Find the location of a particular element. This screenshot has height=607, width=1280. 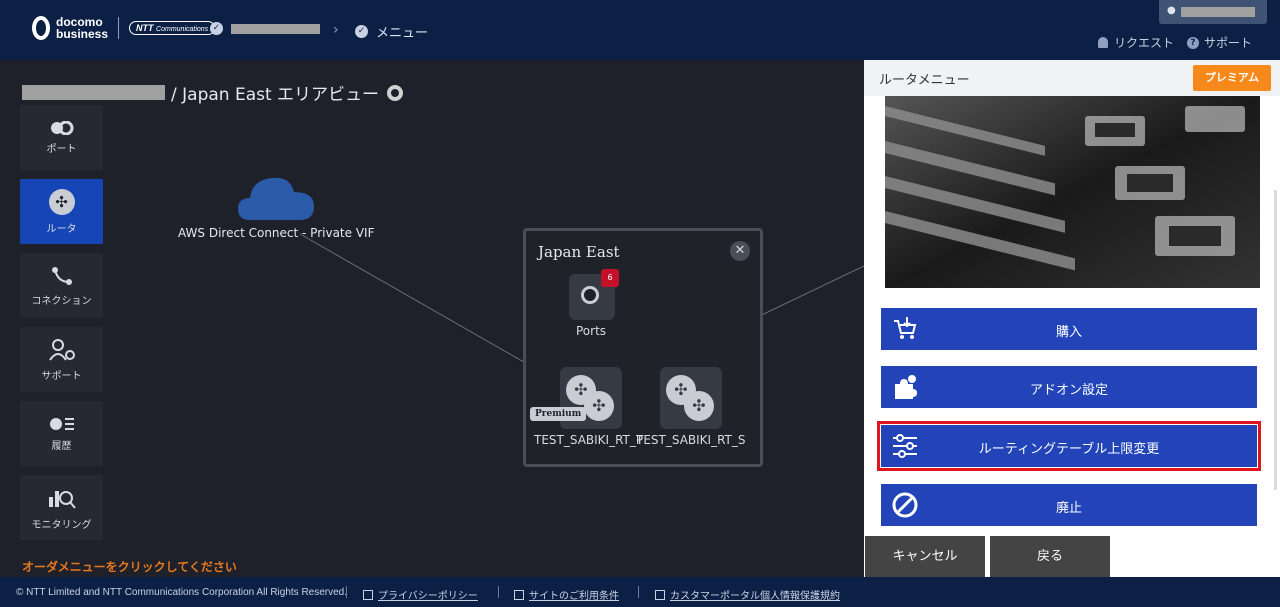

sidebar-item-label: コネクション is located at coordinates (61, 301).